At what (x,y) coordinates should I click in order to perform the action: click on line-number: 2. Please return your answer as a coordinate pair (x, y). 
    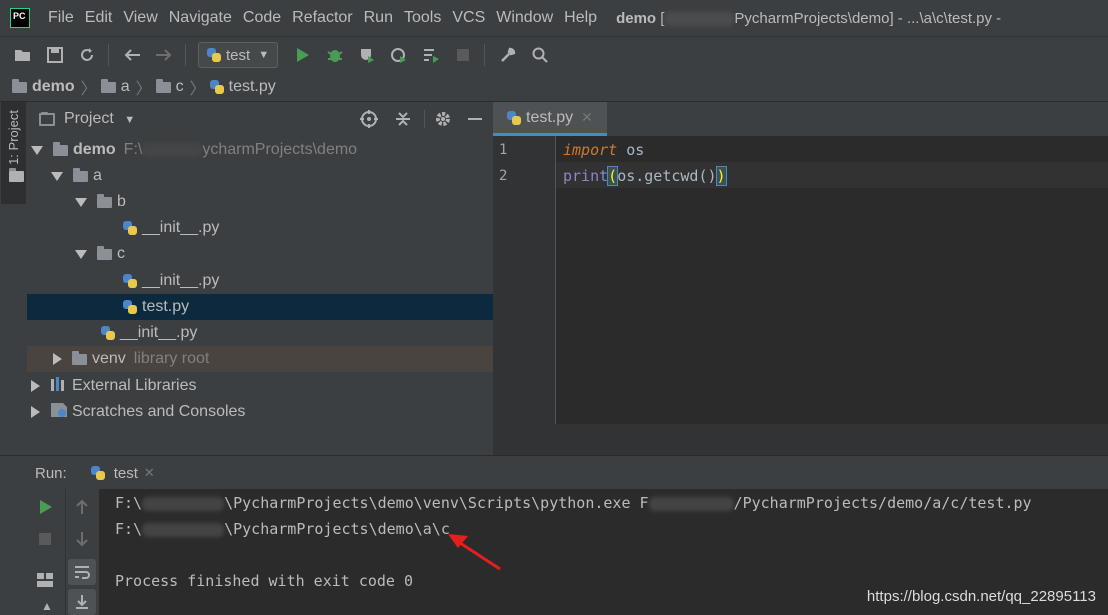
    Looking at the image, I should click on (503, 176).